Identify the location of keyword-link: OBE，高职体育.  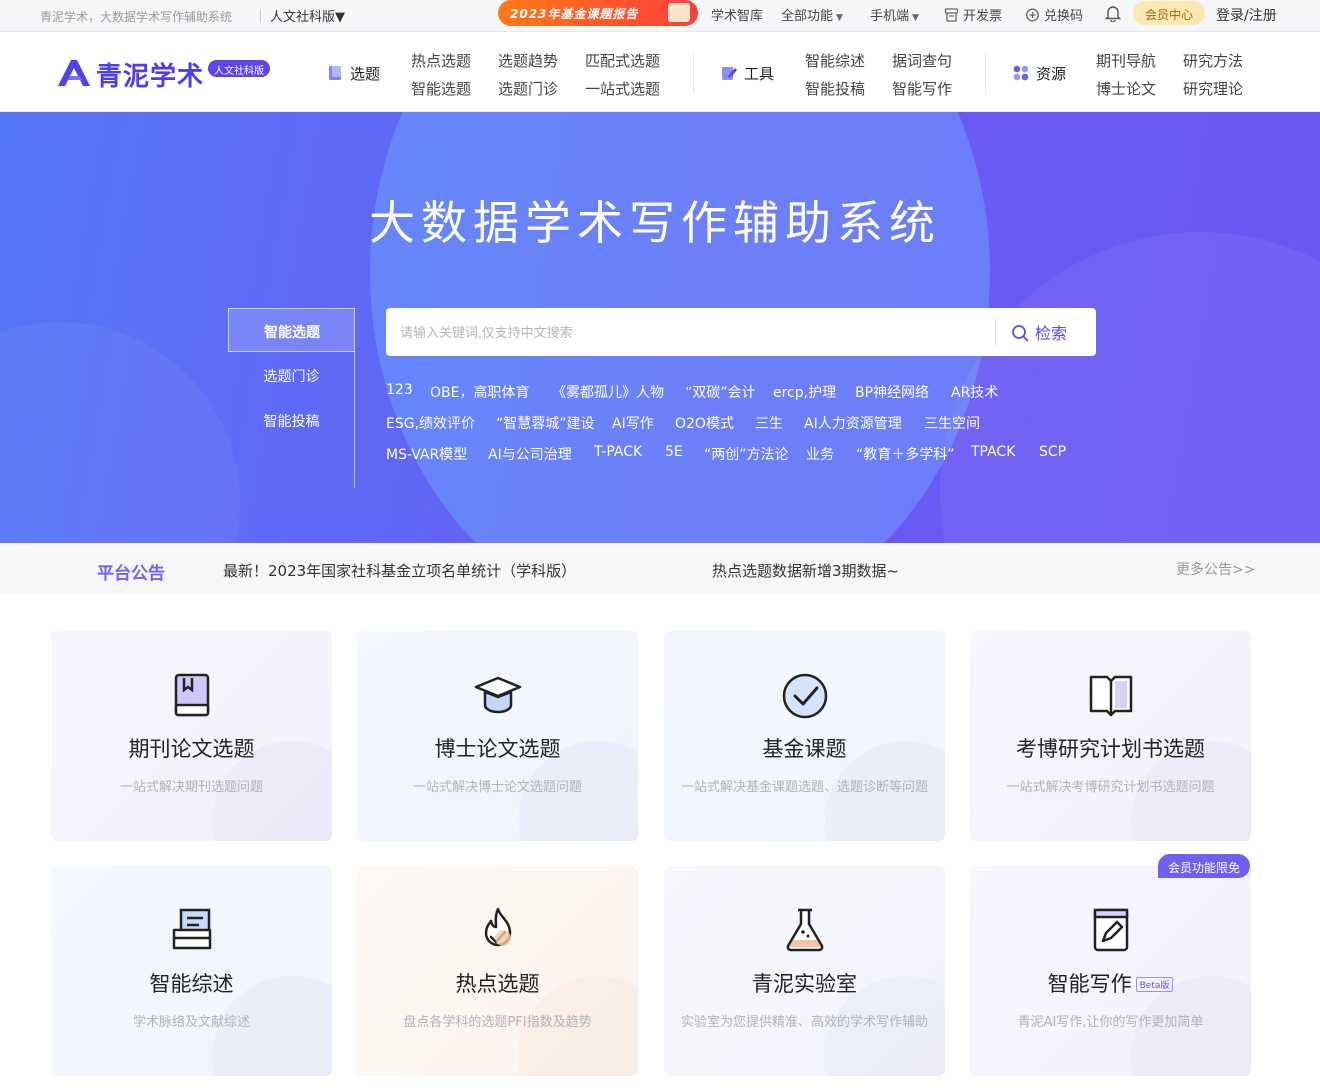
(479, 392).